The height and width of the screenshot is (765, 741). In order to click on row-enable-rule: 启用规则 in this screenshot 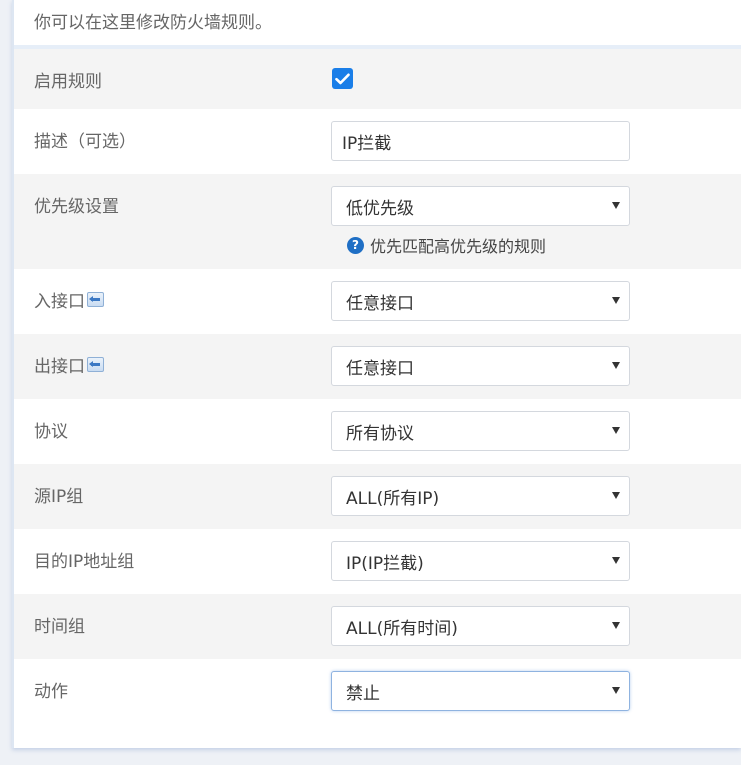, I will do `click(377, 79)`.